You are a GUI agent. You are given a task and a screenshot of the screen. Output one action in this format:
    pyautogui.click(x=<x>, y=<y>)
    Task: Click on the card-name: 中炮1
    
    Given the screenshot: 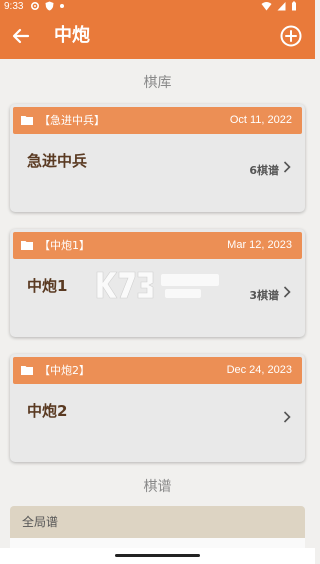 What is the action you would take?
    pyautogui.click(x=47, y=286)
    